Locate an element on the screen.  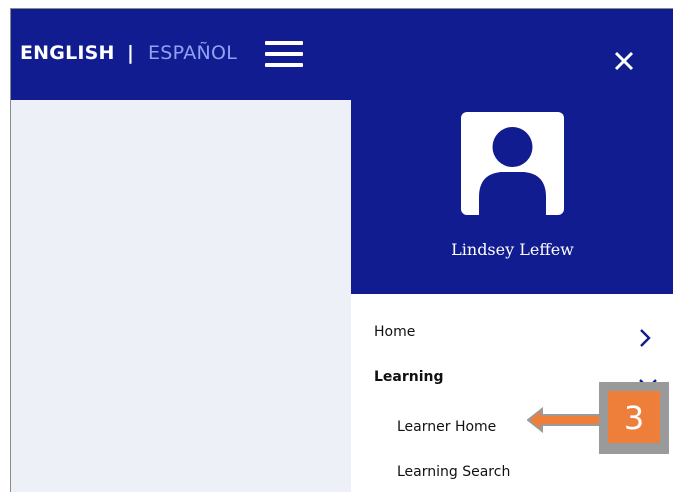
step-number: 3 is located at coordinates (634, 417).